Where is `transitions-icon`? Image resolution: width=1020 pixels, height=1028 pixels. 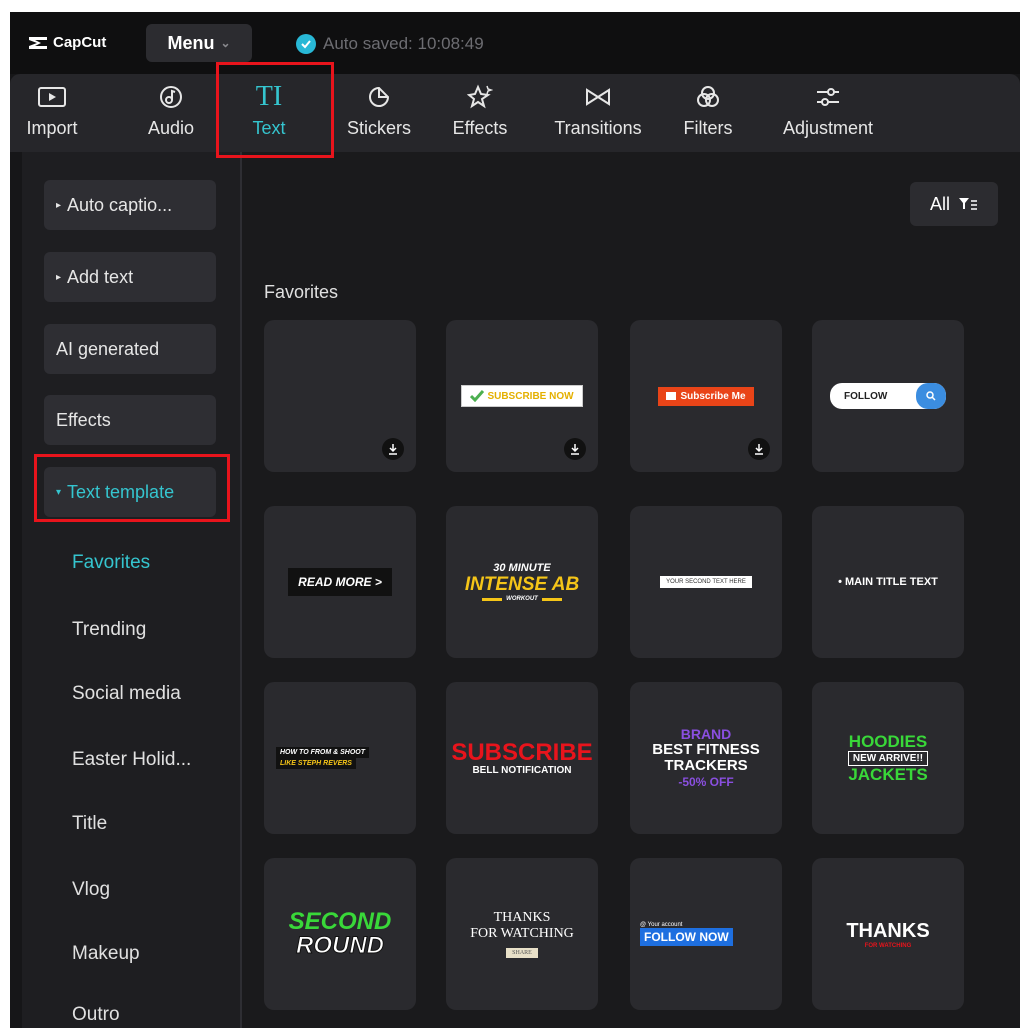 transitions-icon is located at coordinates (598, 97).